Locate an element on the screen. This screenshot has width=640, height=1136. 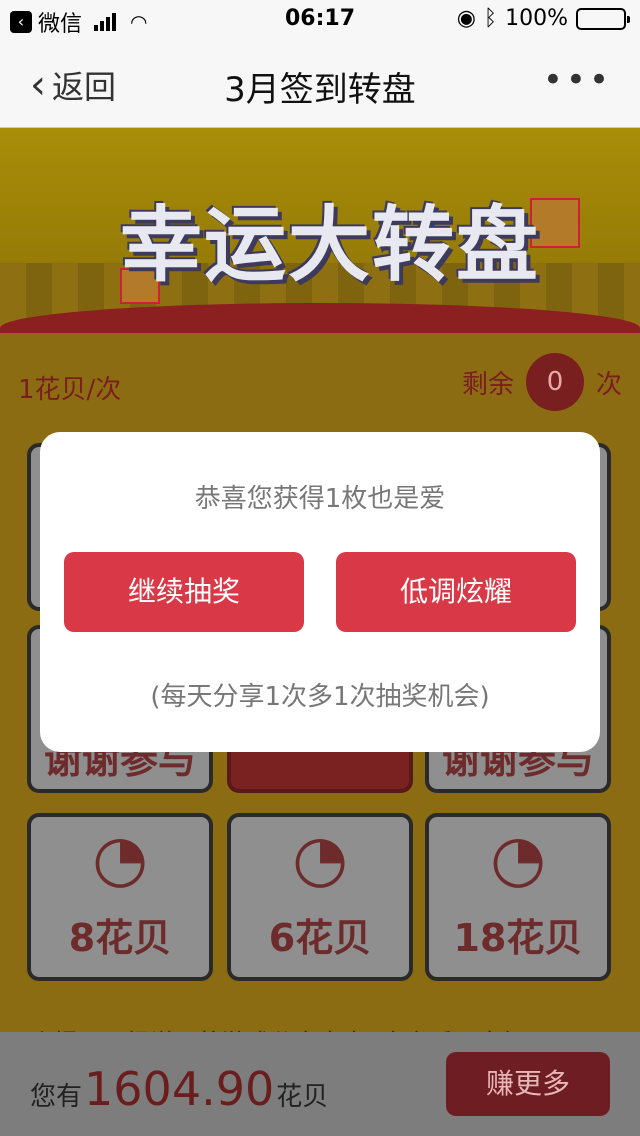
modal-message: 恭喜您获得1枚也是爱 is located at coordinates (320, 499).